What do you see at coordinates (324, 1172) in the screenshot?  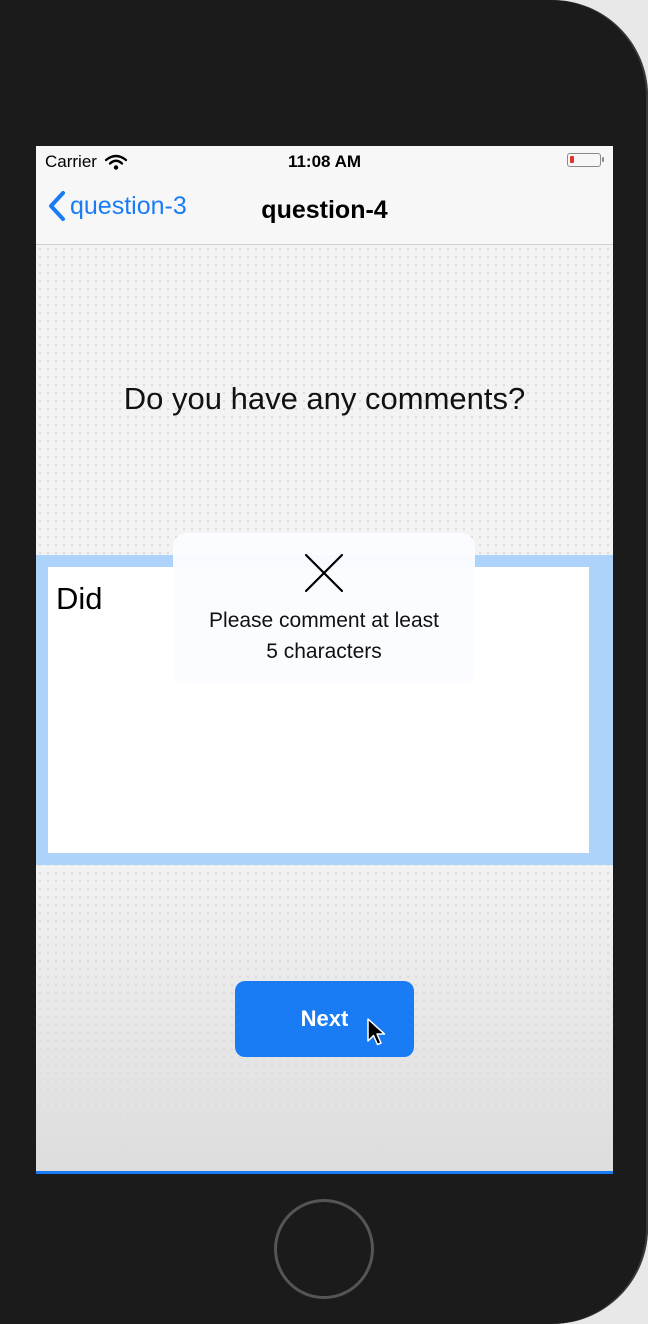 I see `bottom-accent-line` at bounding box center [324, 1172].